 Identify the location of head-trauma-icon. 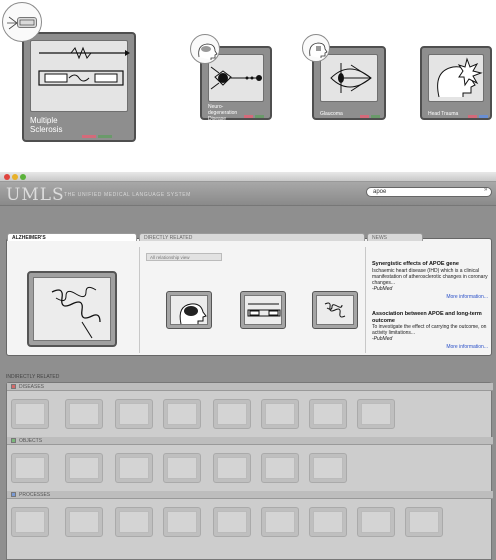
(460, 77).